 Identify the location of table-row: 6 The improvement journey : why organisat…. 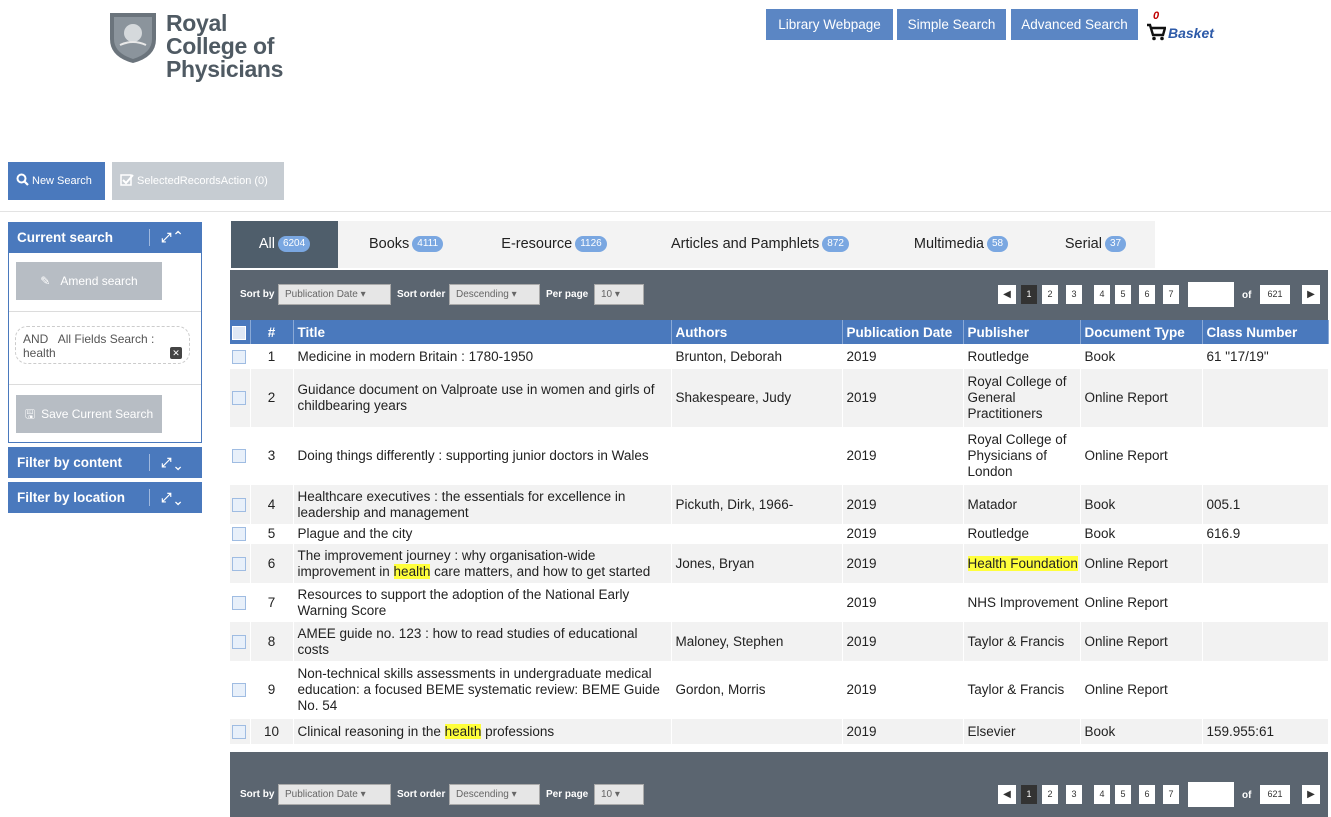
(779, 563).